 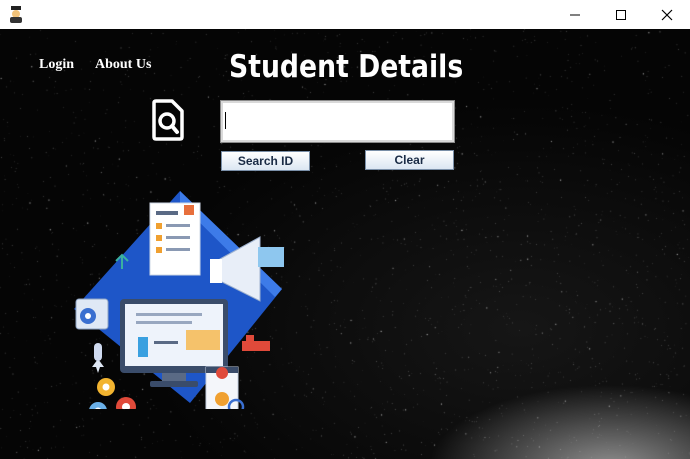 I want to click on search-id-button: Search ID, so click(x=265, y=161).